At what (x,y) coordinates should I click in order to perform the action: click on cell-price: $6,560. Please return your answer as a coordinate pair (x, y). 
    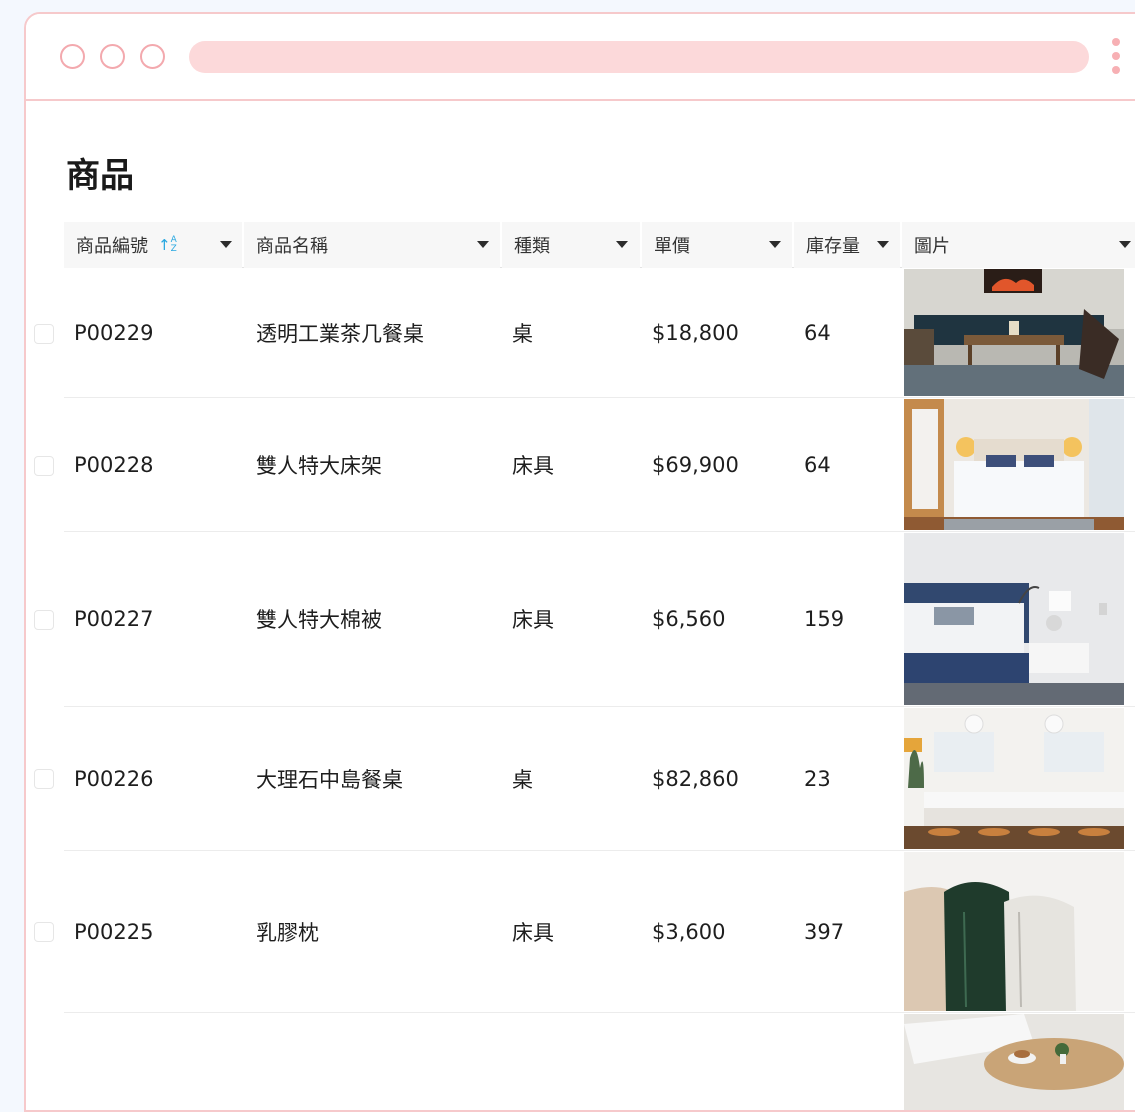
    Looking at the image, I should click on (689, 619).